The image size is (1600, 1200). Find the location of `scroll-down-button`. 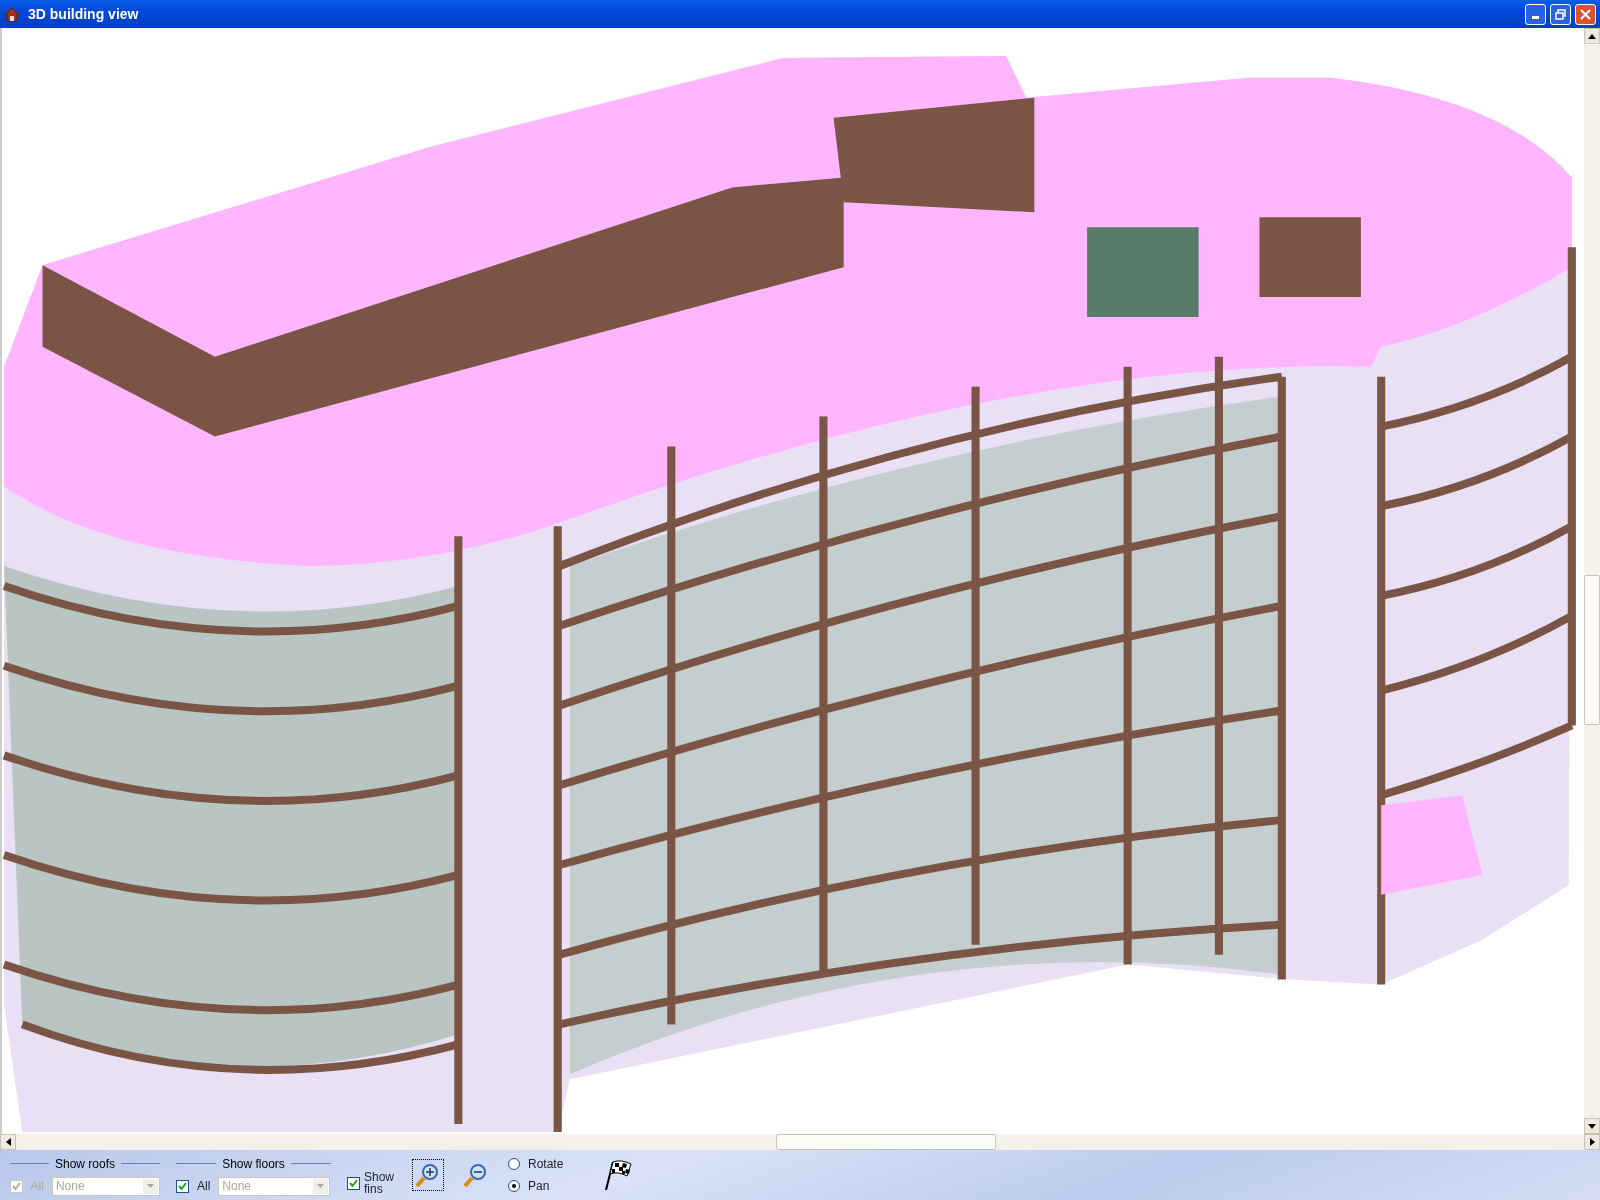

scroll-down-button is located at coordinates (1592, 1126).